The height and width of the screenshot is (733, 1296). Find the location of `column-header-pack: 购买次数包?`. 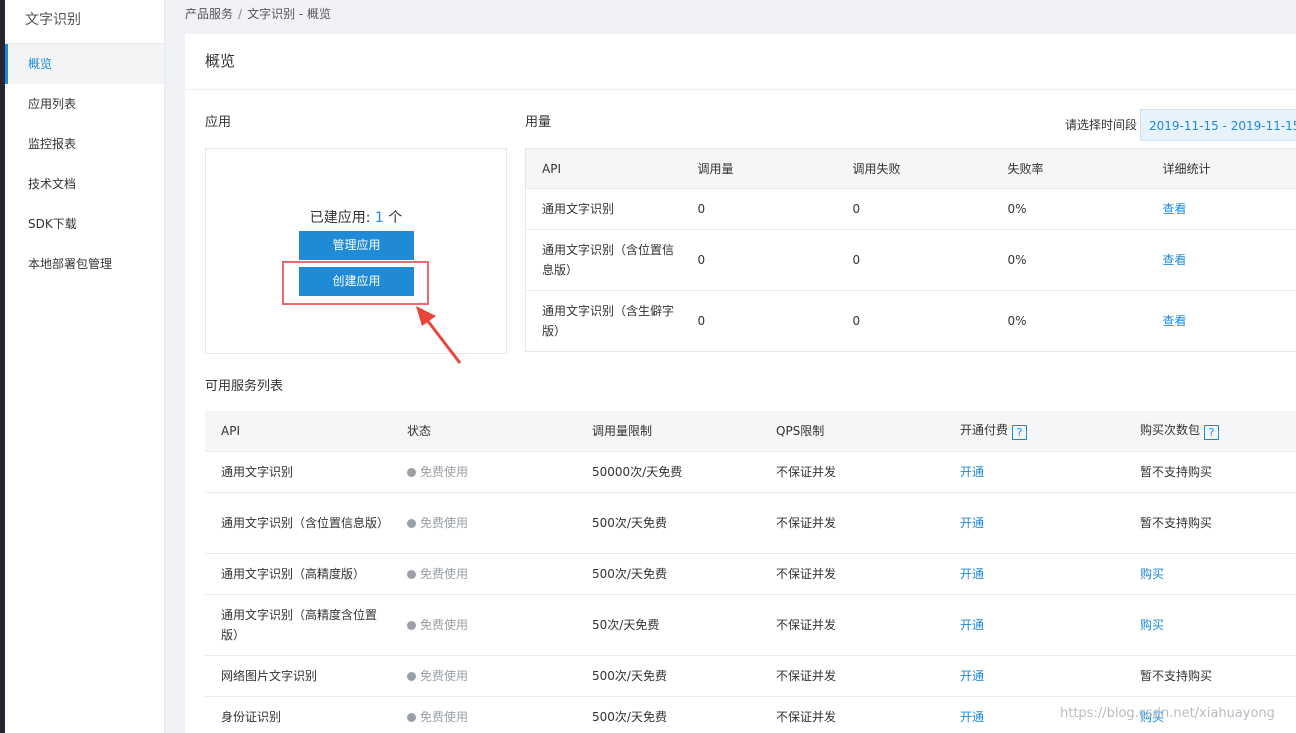

column-header-pack: 购买次数包? is located at coordinates (1210, 431).